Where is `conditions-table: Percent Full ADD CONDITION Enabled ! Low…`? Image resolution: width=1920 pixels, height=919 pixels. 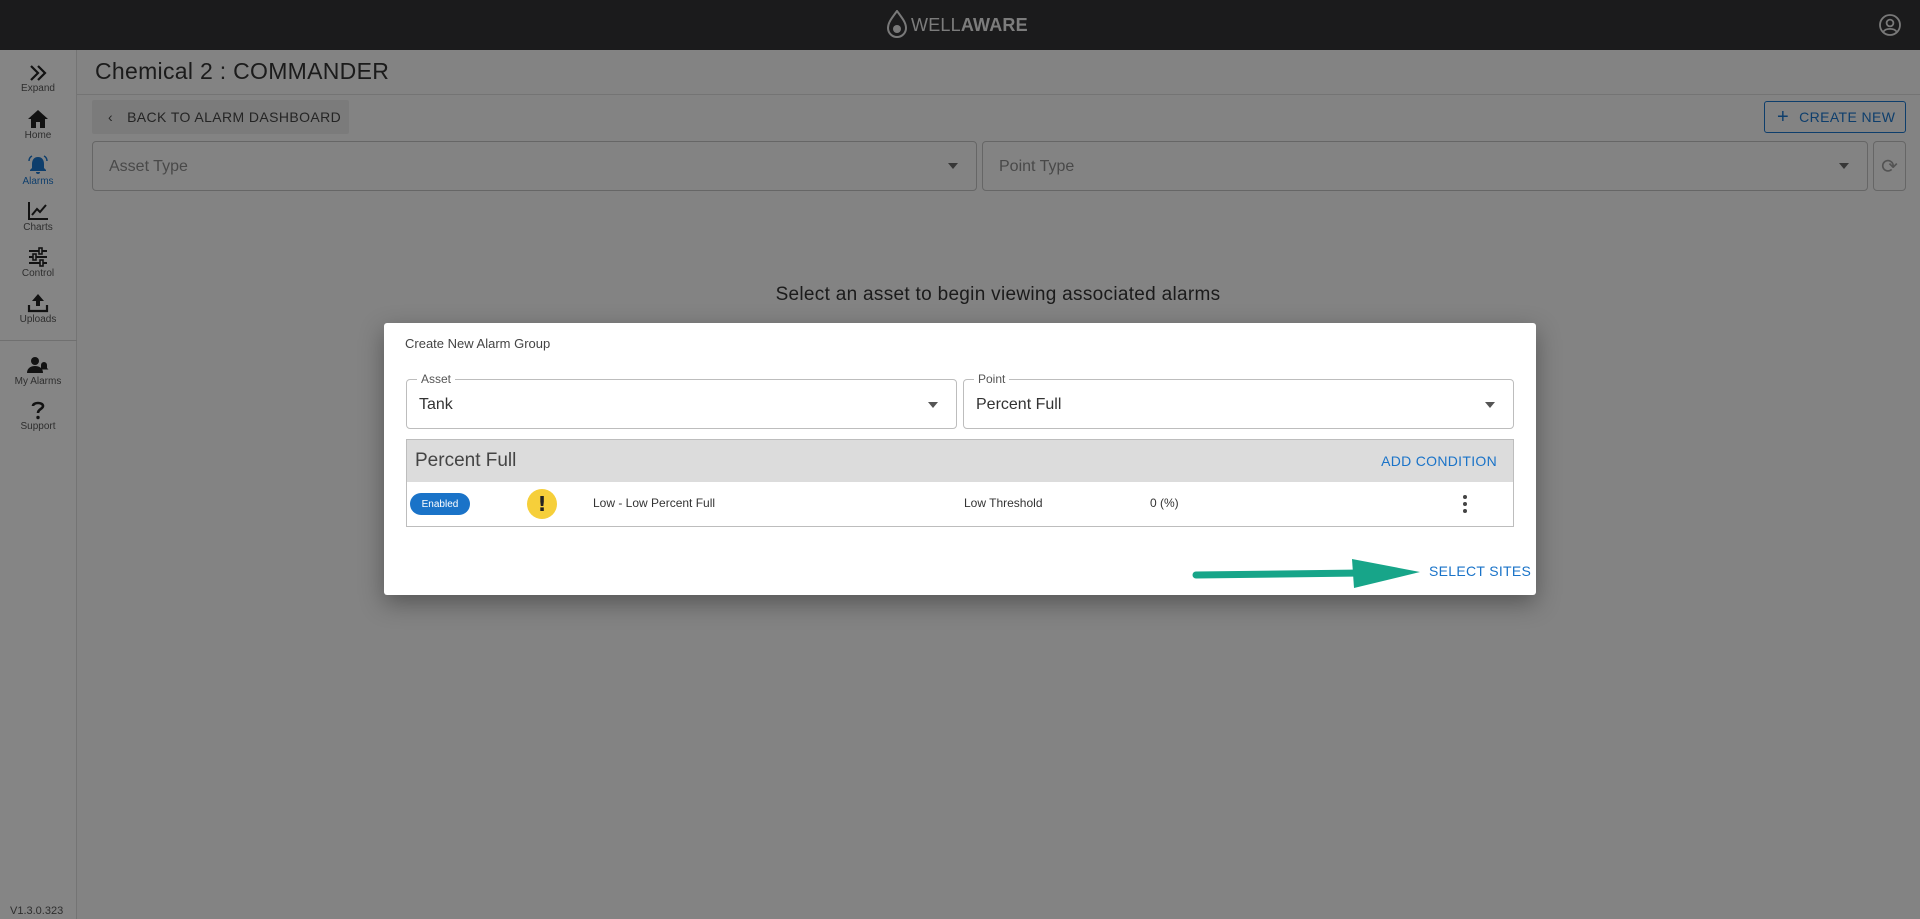 conditions-table: Percent Full ADD CONDITION Enabled ! Low… is located at coordinates (960, 483).